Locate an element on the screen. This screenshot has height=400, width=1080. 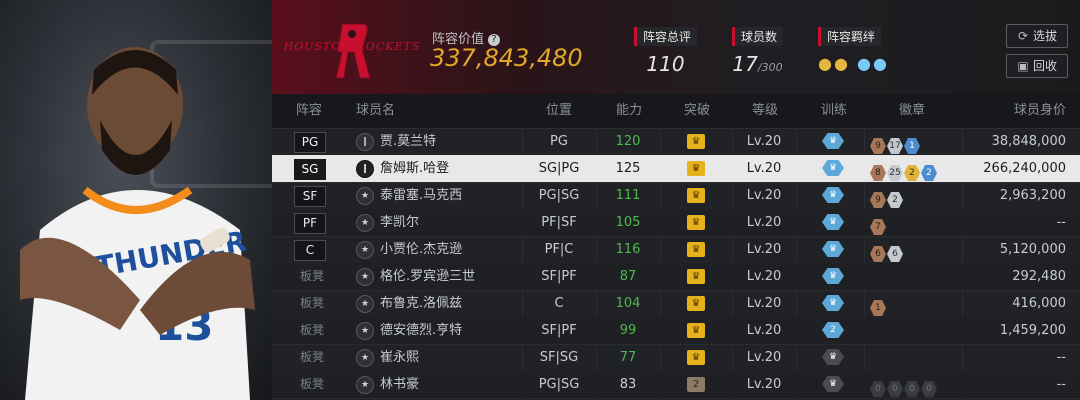
col-player-value: 球员身价 is located at coordinates (1040, 111).